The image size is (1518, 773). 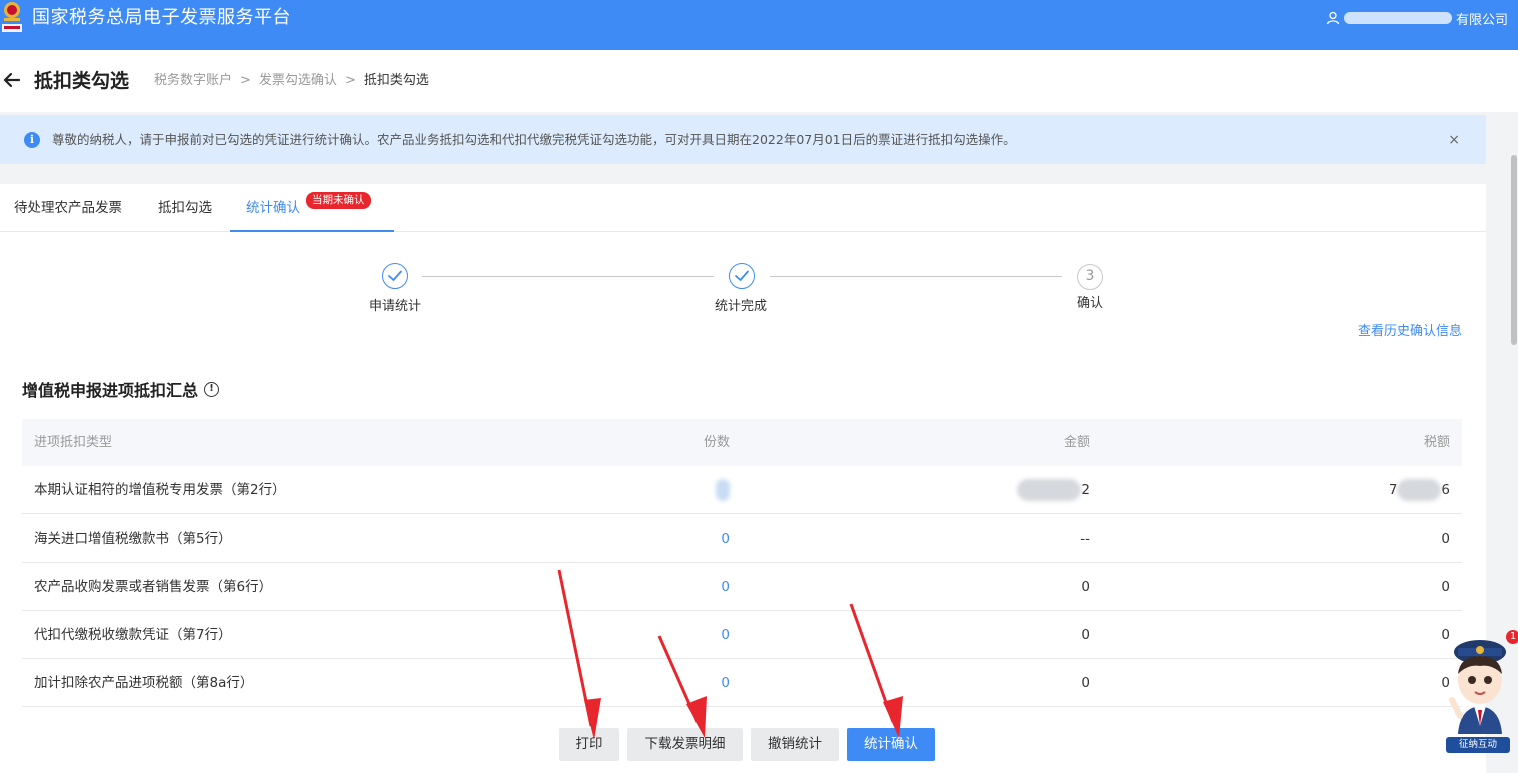 I want to click on step-1-label: 申请统计, so click(x=395, y=306).